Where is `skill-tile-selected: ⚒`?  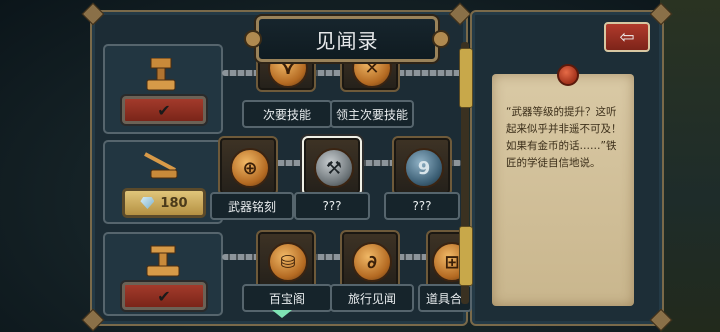 skill-tile-selected: ⚒ is located at coordinates (332, 166).